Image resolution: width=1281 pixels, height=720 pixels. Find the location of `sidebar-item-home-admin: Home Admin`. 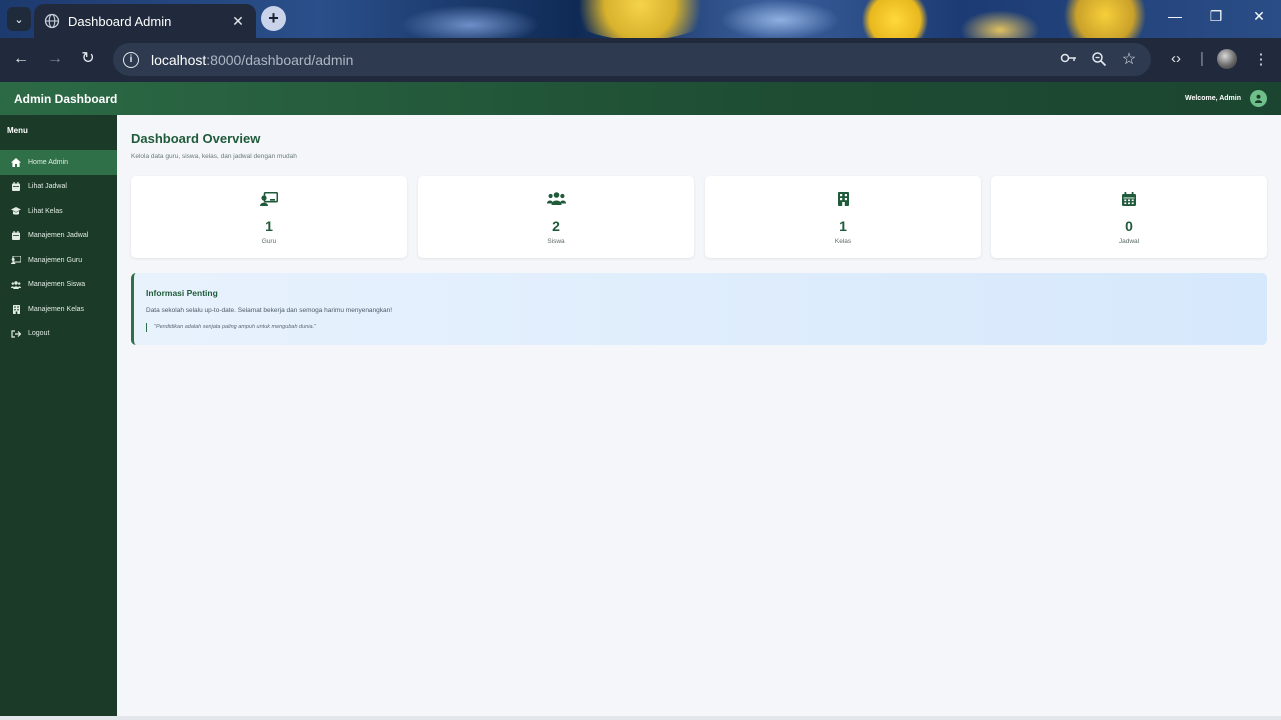

sidebar-item-home-admin: Home Admin is located at coordinates (58, 162).